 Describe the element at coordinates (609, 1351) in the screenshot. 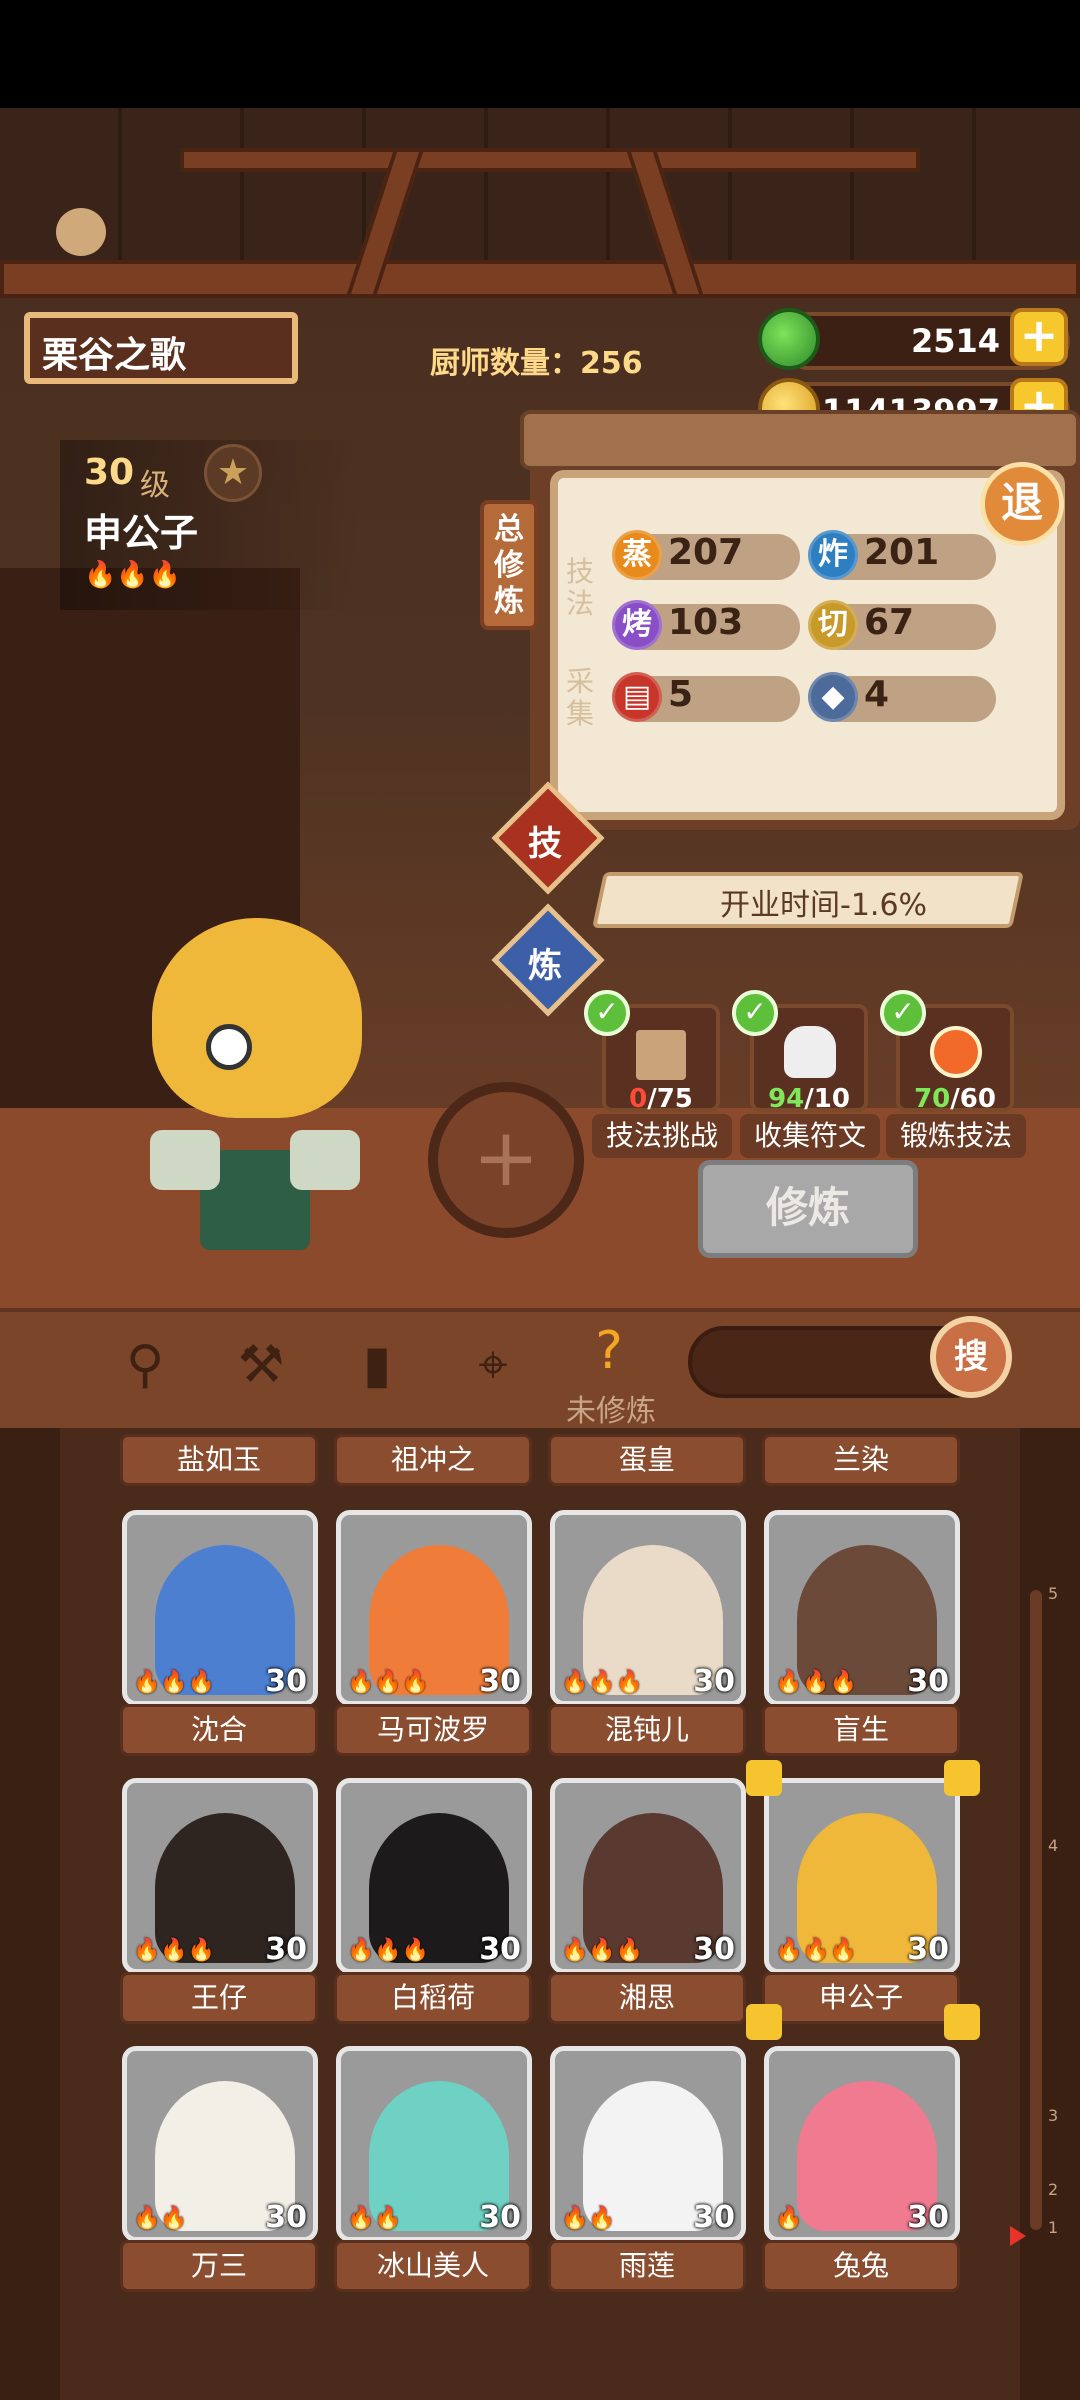

I see `question-box-icon: ?` at that location.